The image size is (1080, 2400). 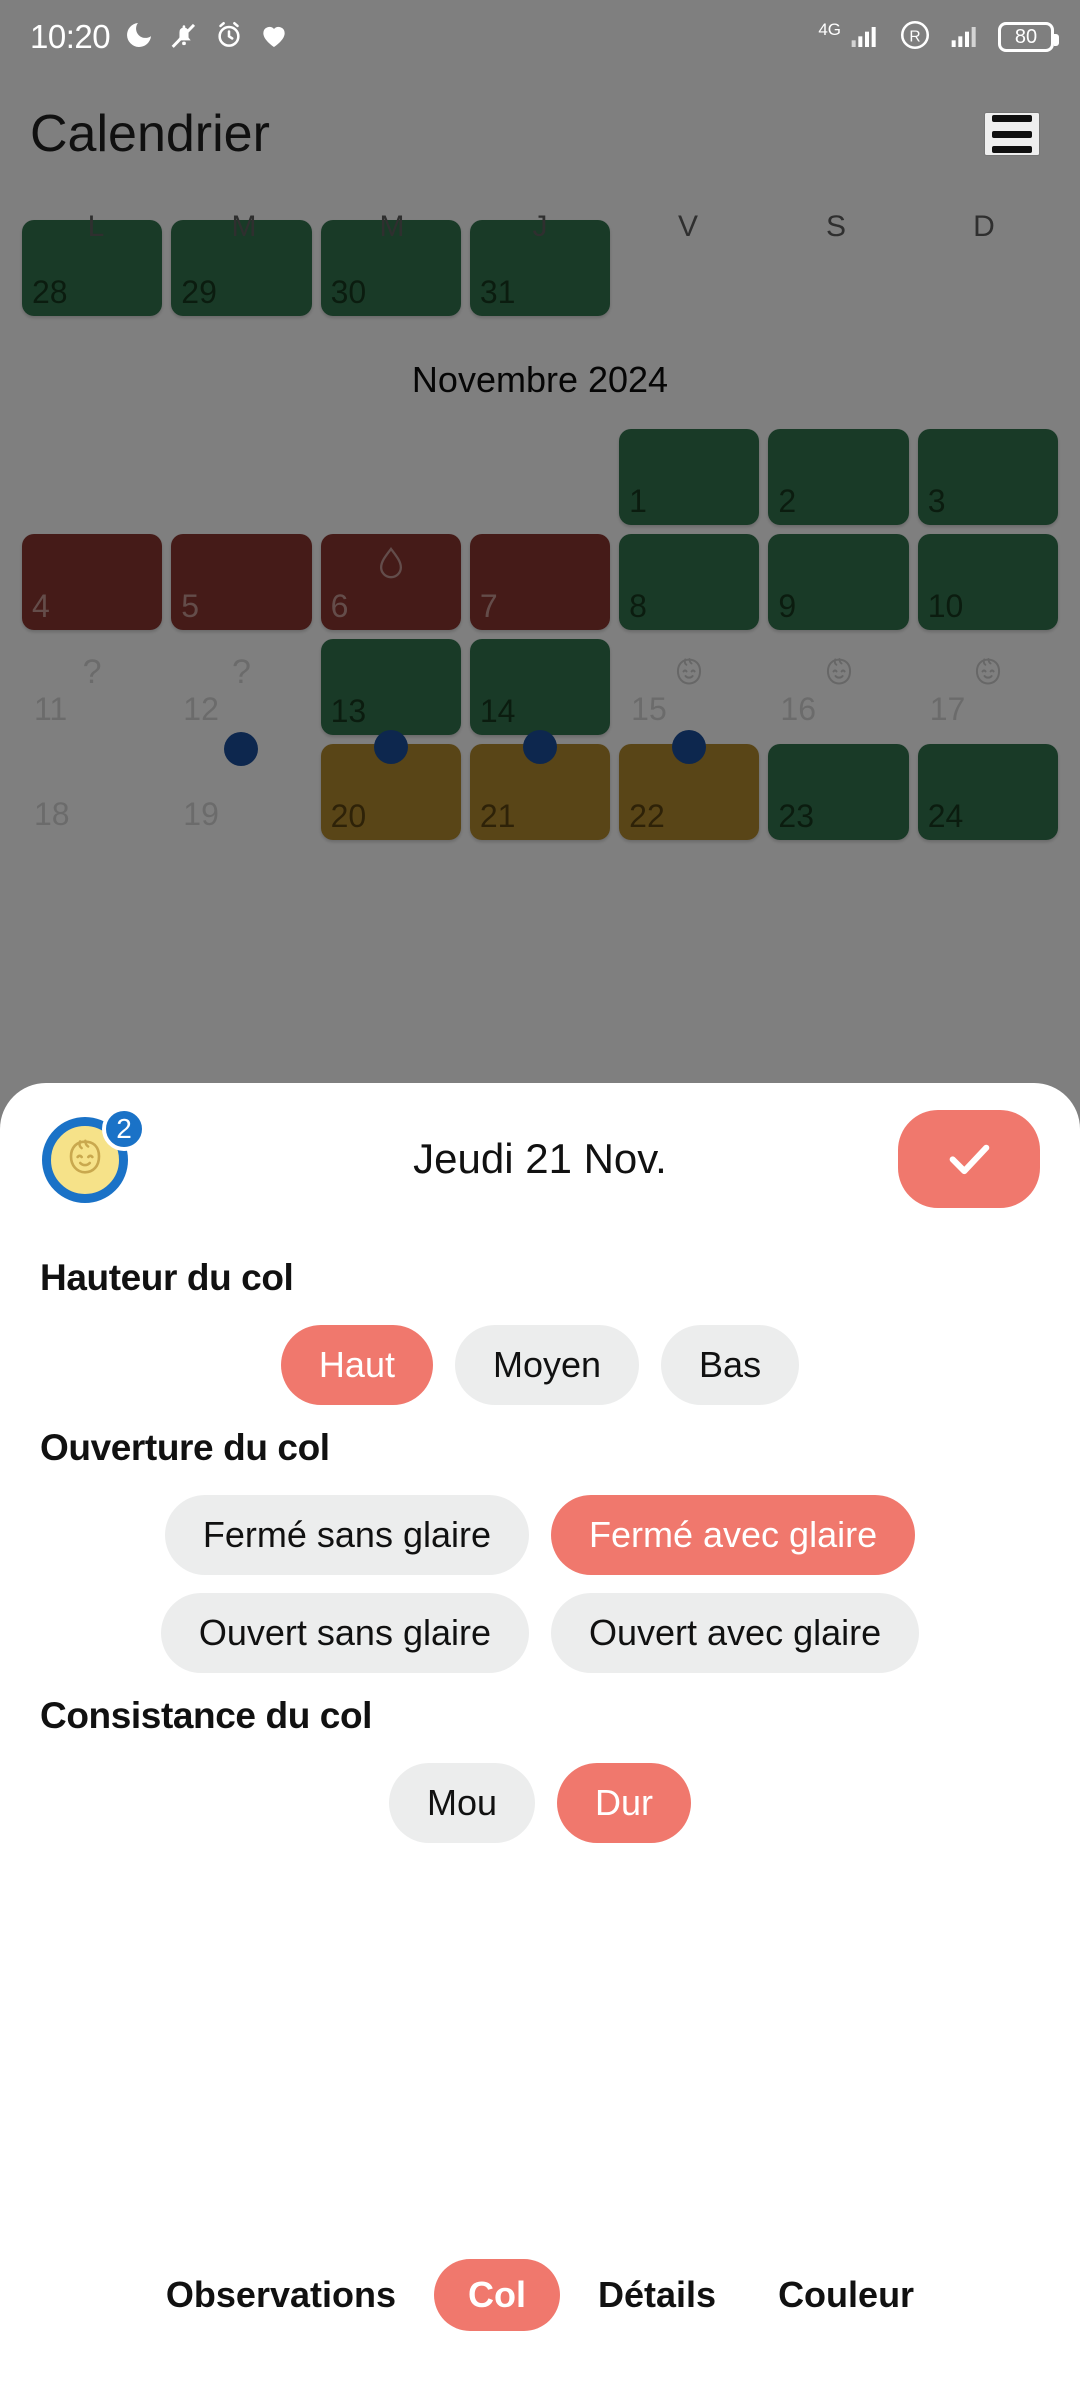 What do you see at coordinates (835, 226) in the screenshot?
I see `weekday-label: S` at bounding box center [835, 226].